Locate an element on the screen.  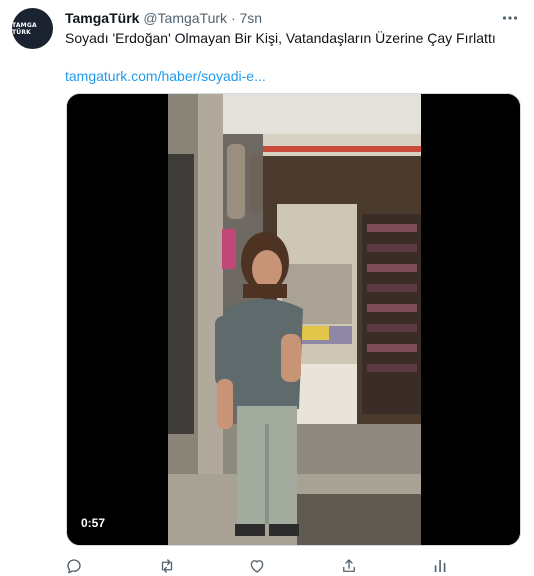
tweet-header: TamgaTürk @TamgaTurk · 7sn is located at coordinates (163, 18).